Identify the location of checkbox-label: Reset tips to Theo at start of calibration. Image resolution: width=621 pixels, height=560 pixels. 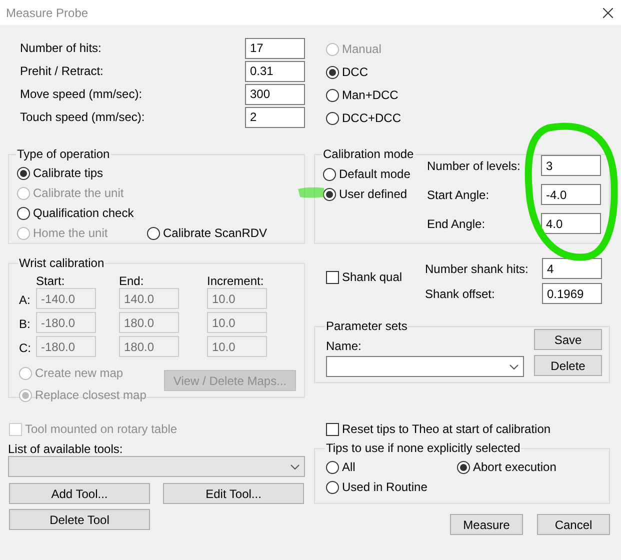
(446, 429).